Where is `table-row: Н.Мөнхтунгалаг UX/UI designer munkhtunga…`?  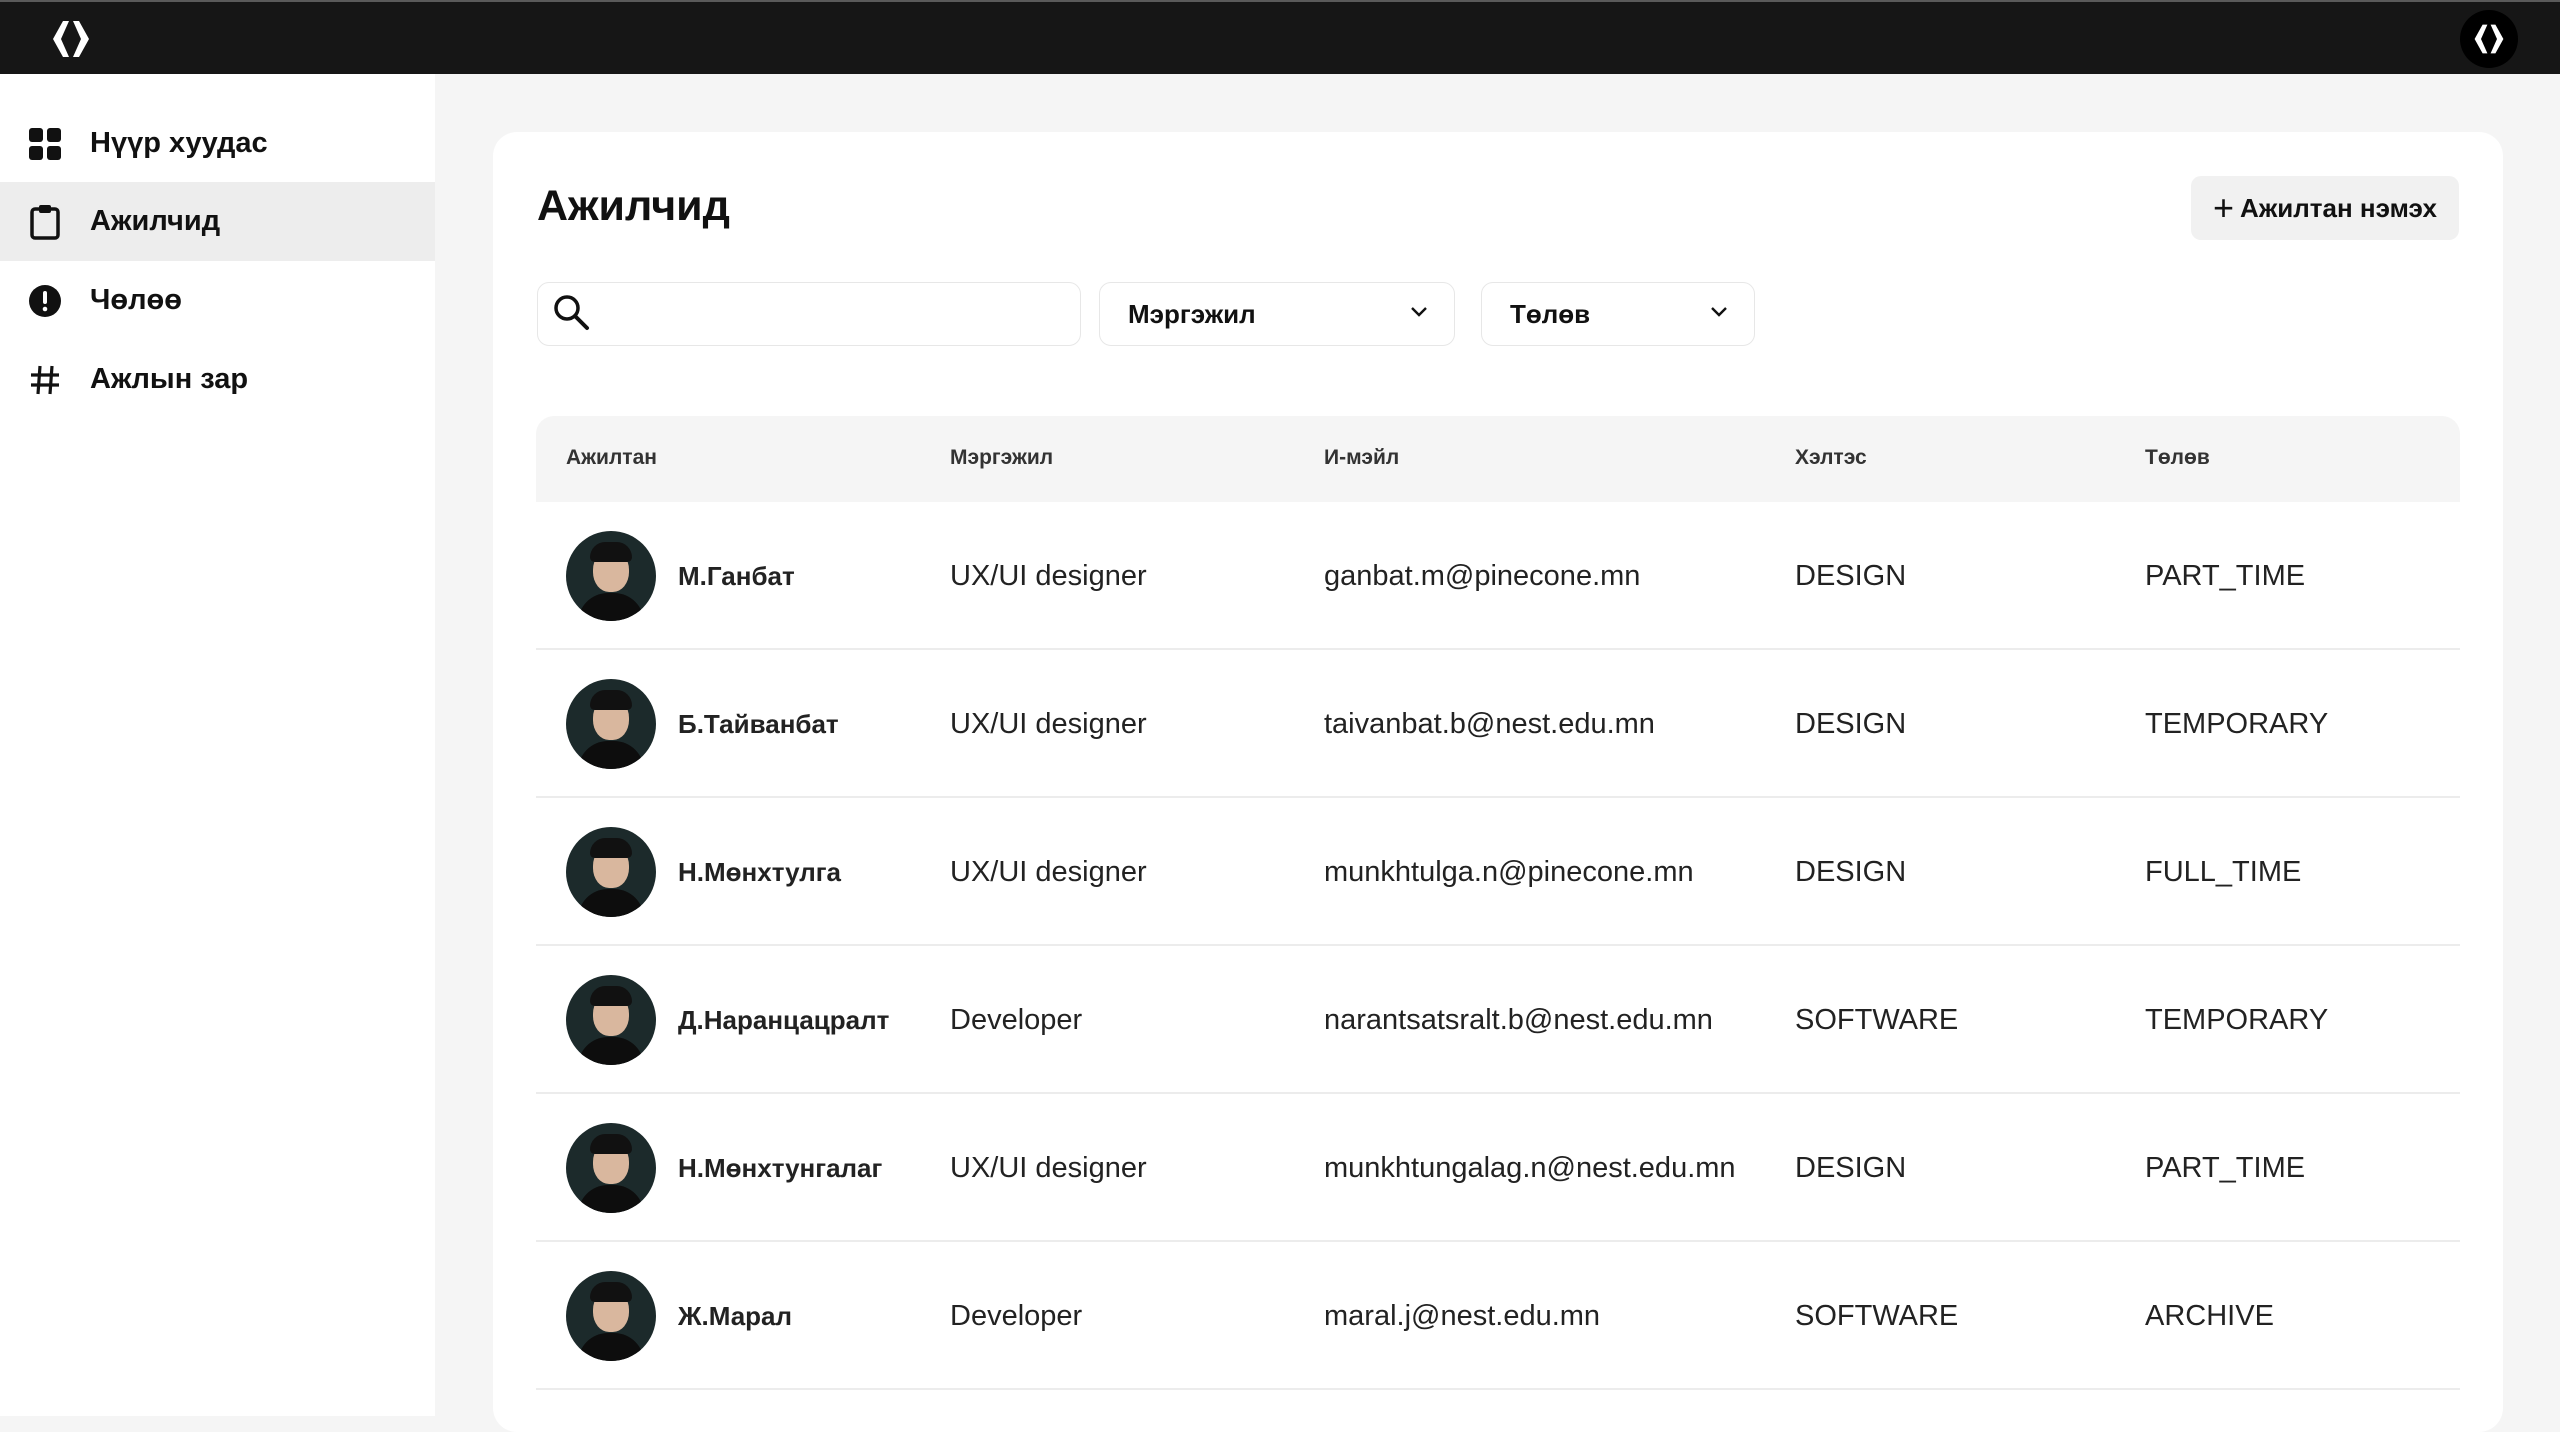
table-row: Н.Мөнхтунгалаг UX/UI designer munkhtunga… is located at coordinates (1498, 1168).